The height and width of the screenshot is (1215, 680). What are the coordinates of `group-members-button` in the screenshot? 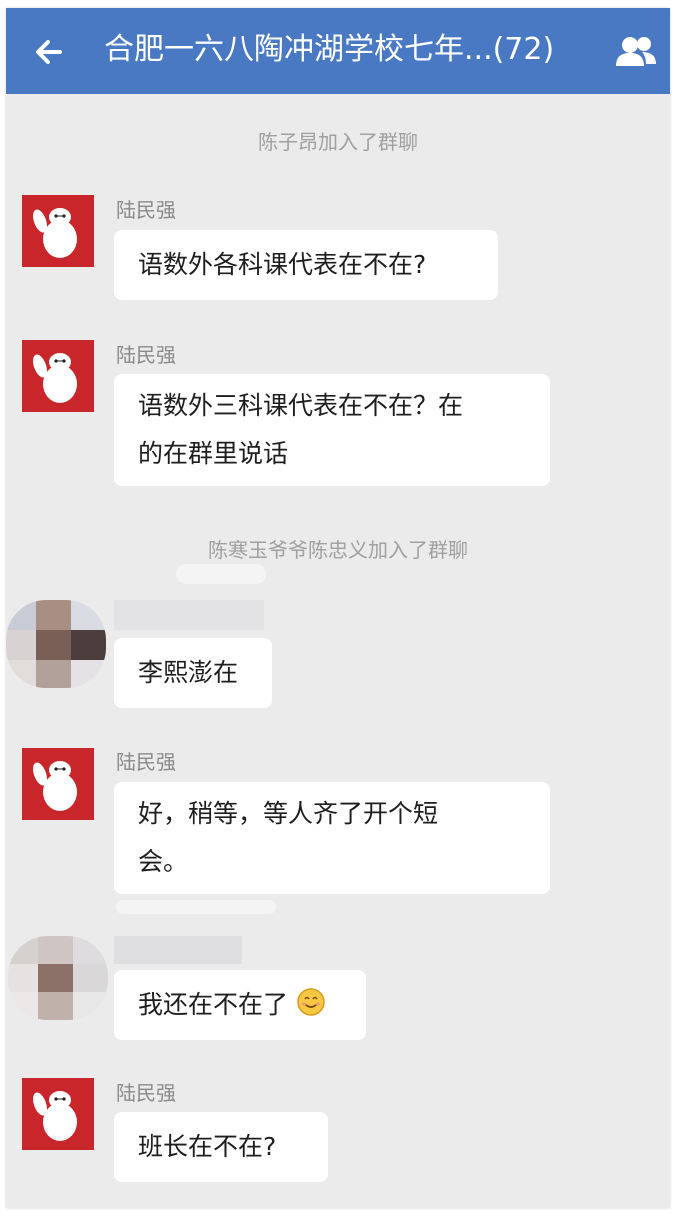 It's located at (636, 52).